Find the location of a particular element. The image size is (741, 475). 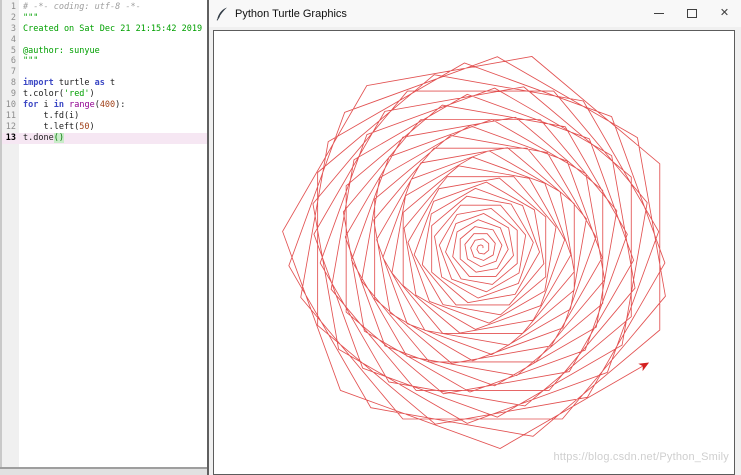

code-text: t.color('red') is located at coordinates (59, 94).